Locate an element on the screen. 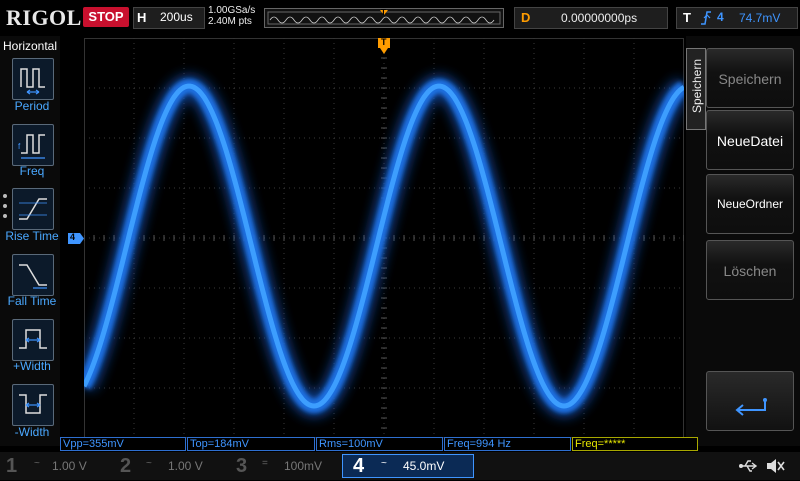 The width and height of the screenshot is (800, 481). measure-frequency-label: Freq is located at coordinates (32, 171).